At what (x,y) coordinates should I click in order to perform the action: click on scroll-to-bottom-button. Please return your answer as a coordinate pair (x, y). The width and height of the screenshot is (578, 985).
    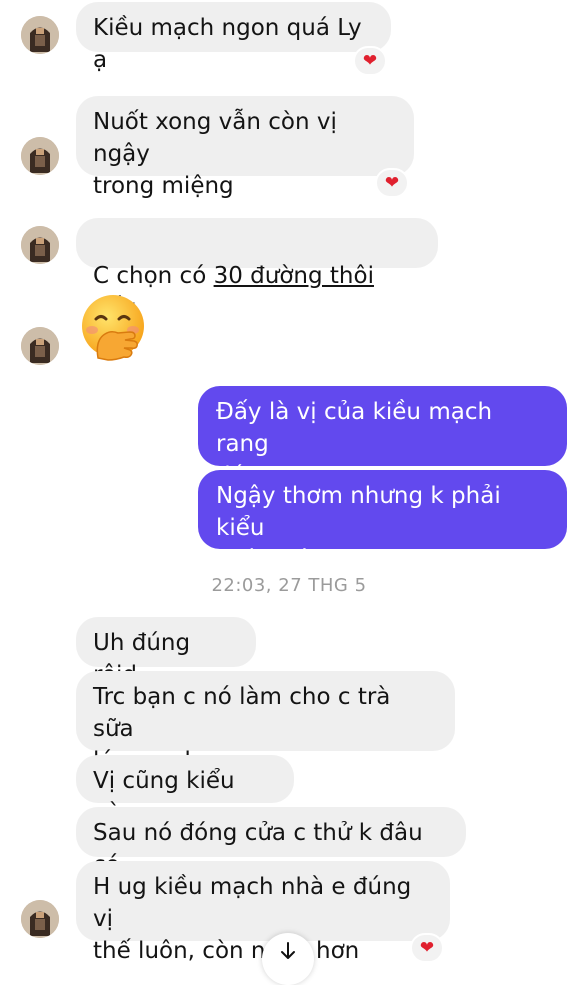
    Looking at the image, I should click on (288, 959).